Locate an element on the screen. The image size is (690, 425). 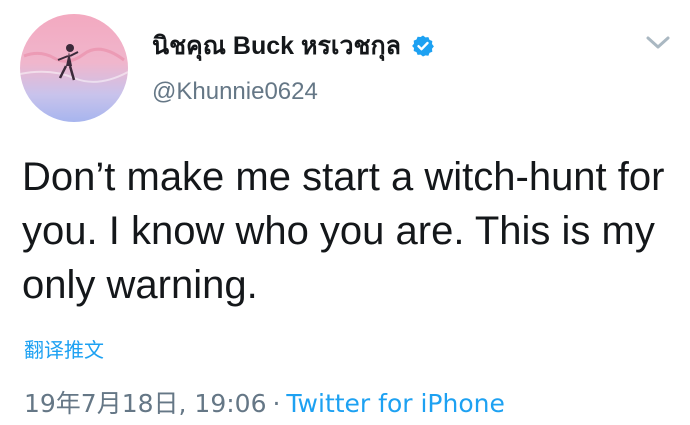
chevron-down-icon is located at coordinates (658, 43).